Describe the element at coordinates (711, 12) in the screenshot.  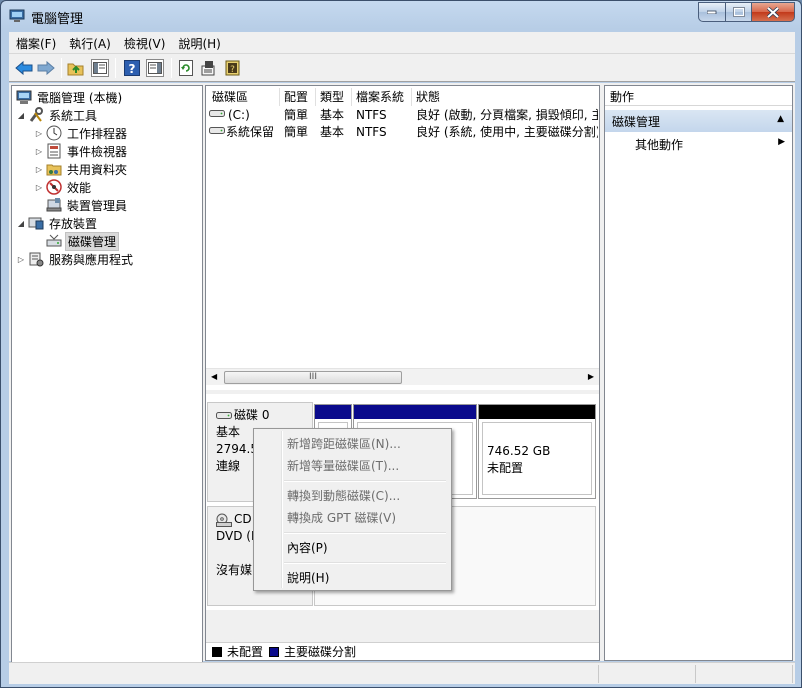
I see `minimize-button` at that location.